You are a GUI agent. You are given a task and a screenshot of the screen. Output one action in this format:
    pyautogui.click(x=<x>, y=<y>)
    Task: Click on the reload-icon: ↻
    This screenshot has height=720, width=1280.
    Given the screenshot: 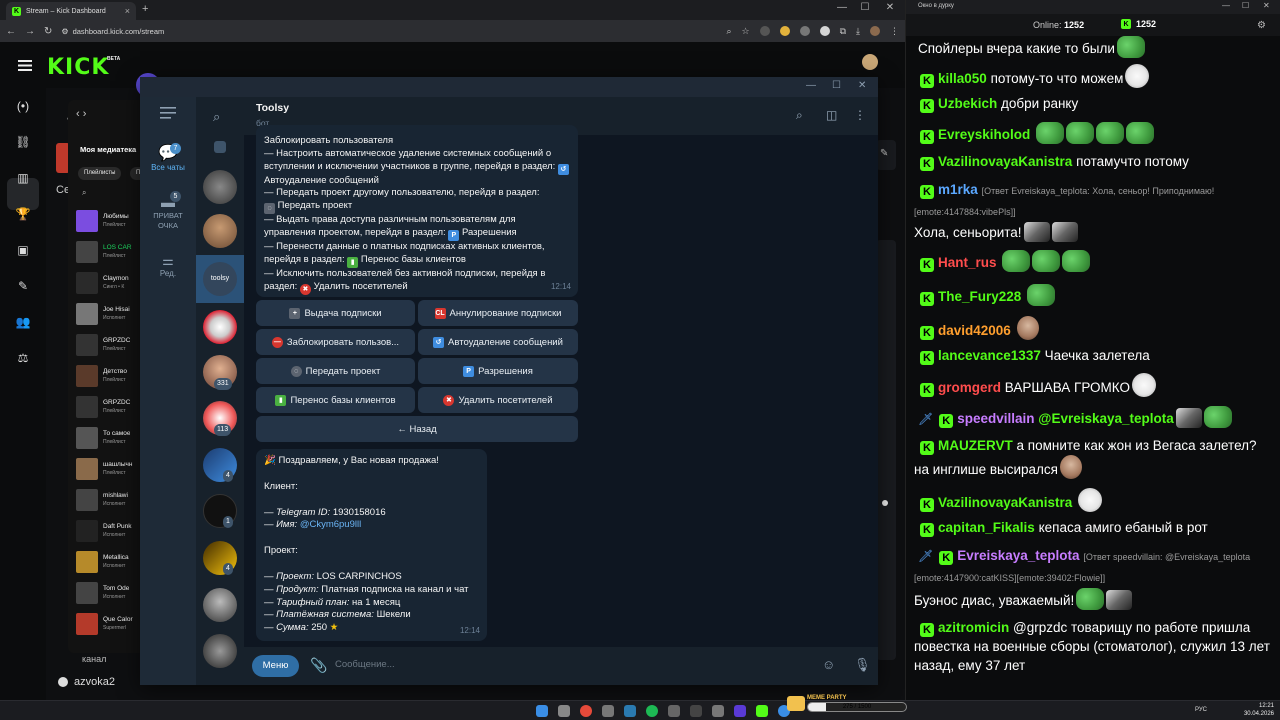 What is the action you would take?
    pyautogui.click(x=48, y=31)
    